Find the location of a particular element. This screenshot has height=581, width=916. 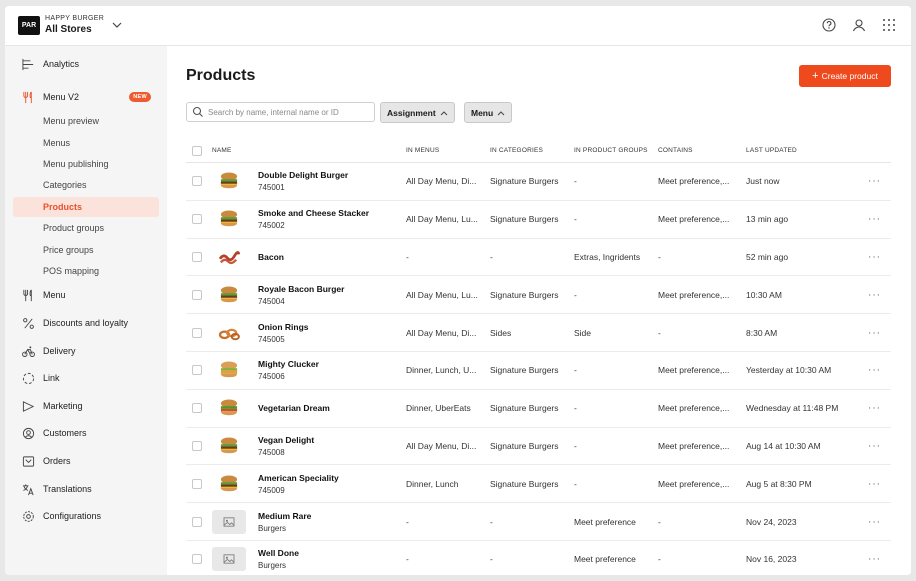

create-product-button: + Create product is located at coordinates (845, 76).